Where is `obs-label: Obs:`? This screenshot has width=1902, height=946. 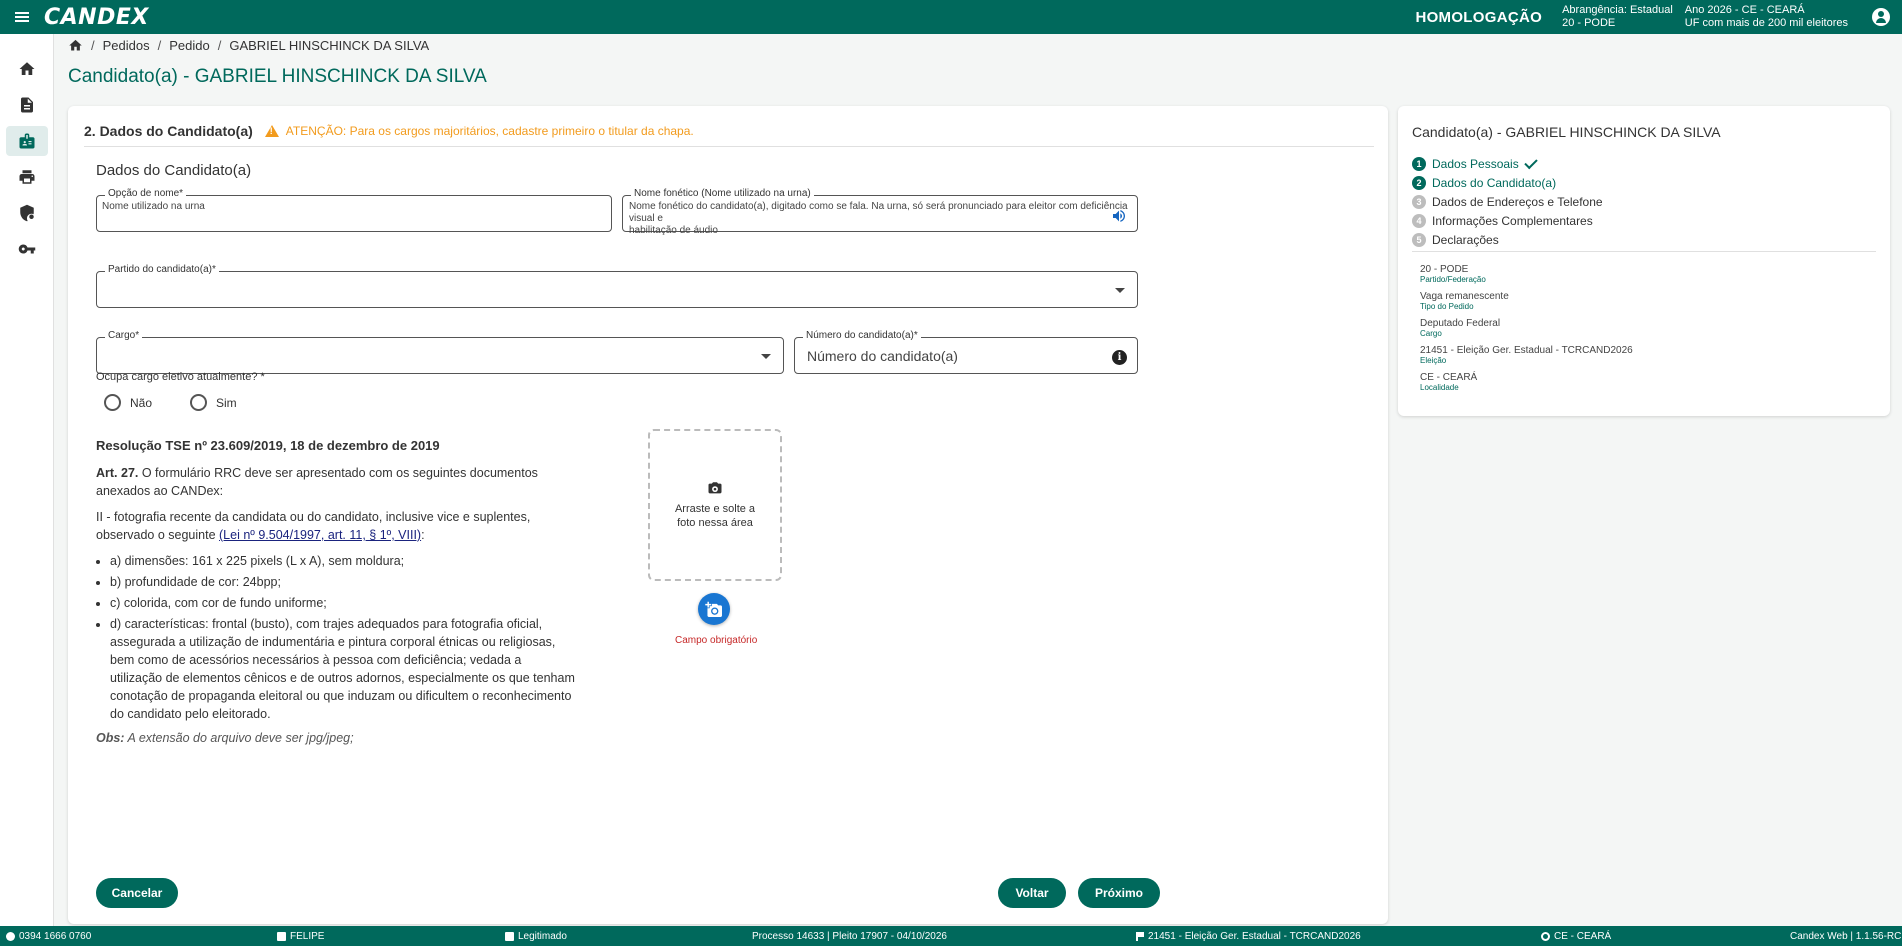
obs-label: Obs: is located at coordinates (110, 738).